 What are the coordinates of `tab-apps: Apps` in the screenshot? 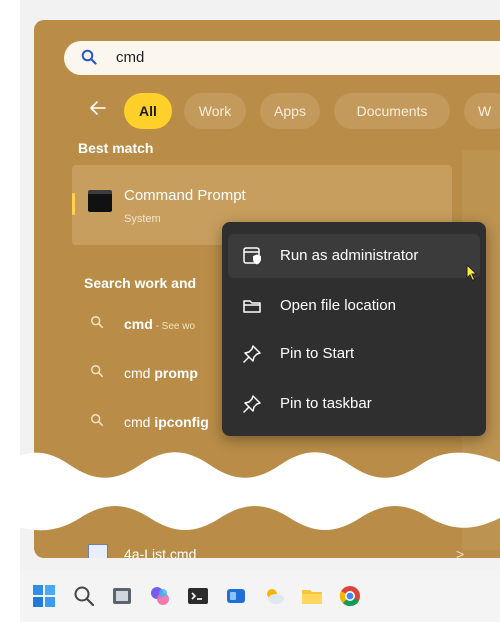 It's located at (290, 111).